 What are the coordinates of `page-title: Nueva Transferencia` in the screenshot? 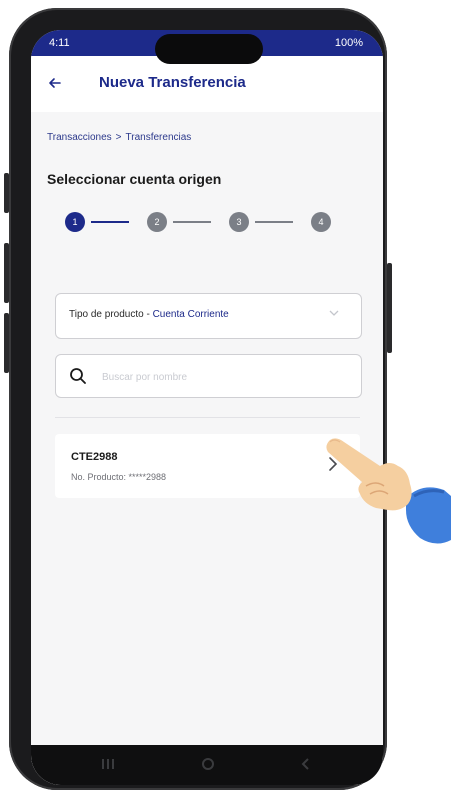 It's located at (172, 82).